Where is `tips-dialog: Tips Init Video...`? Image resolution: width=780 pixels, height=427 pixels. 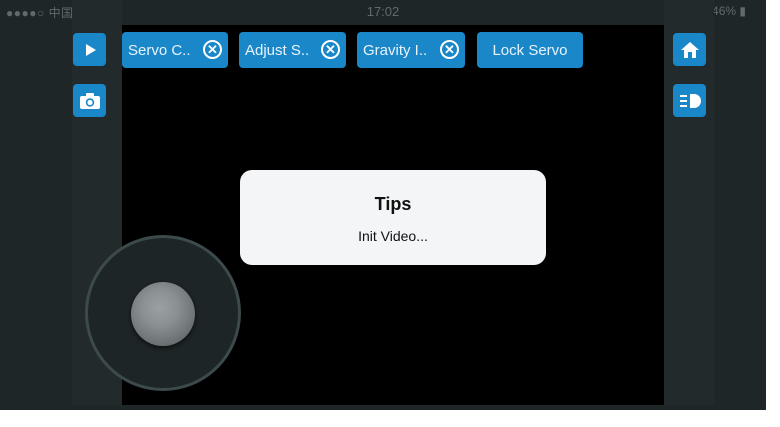 tips-dialog: Tips Init Video... is located at coordinates (393, 217).